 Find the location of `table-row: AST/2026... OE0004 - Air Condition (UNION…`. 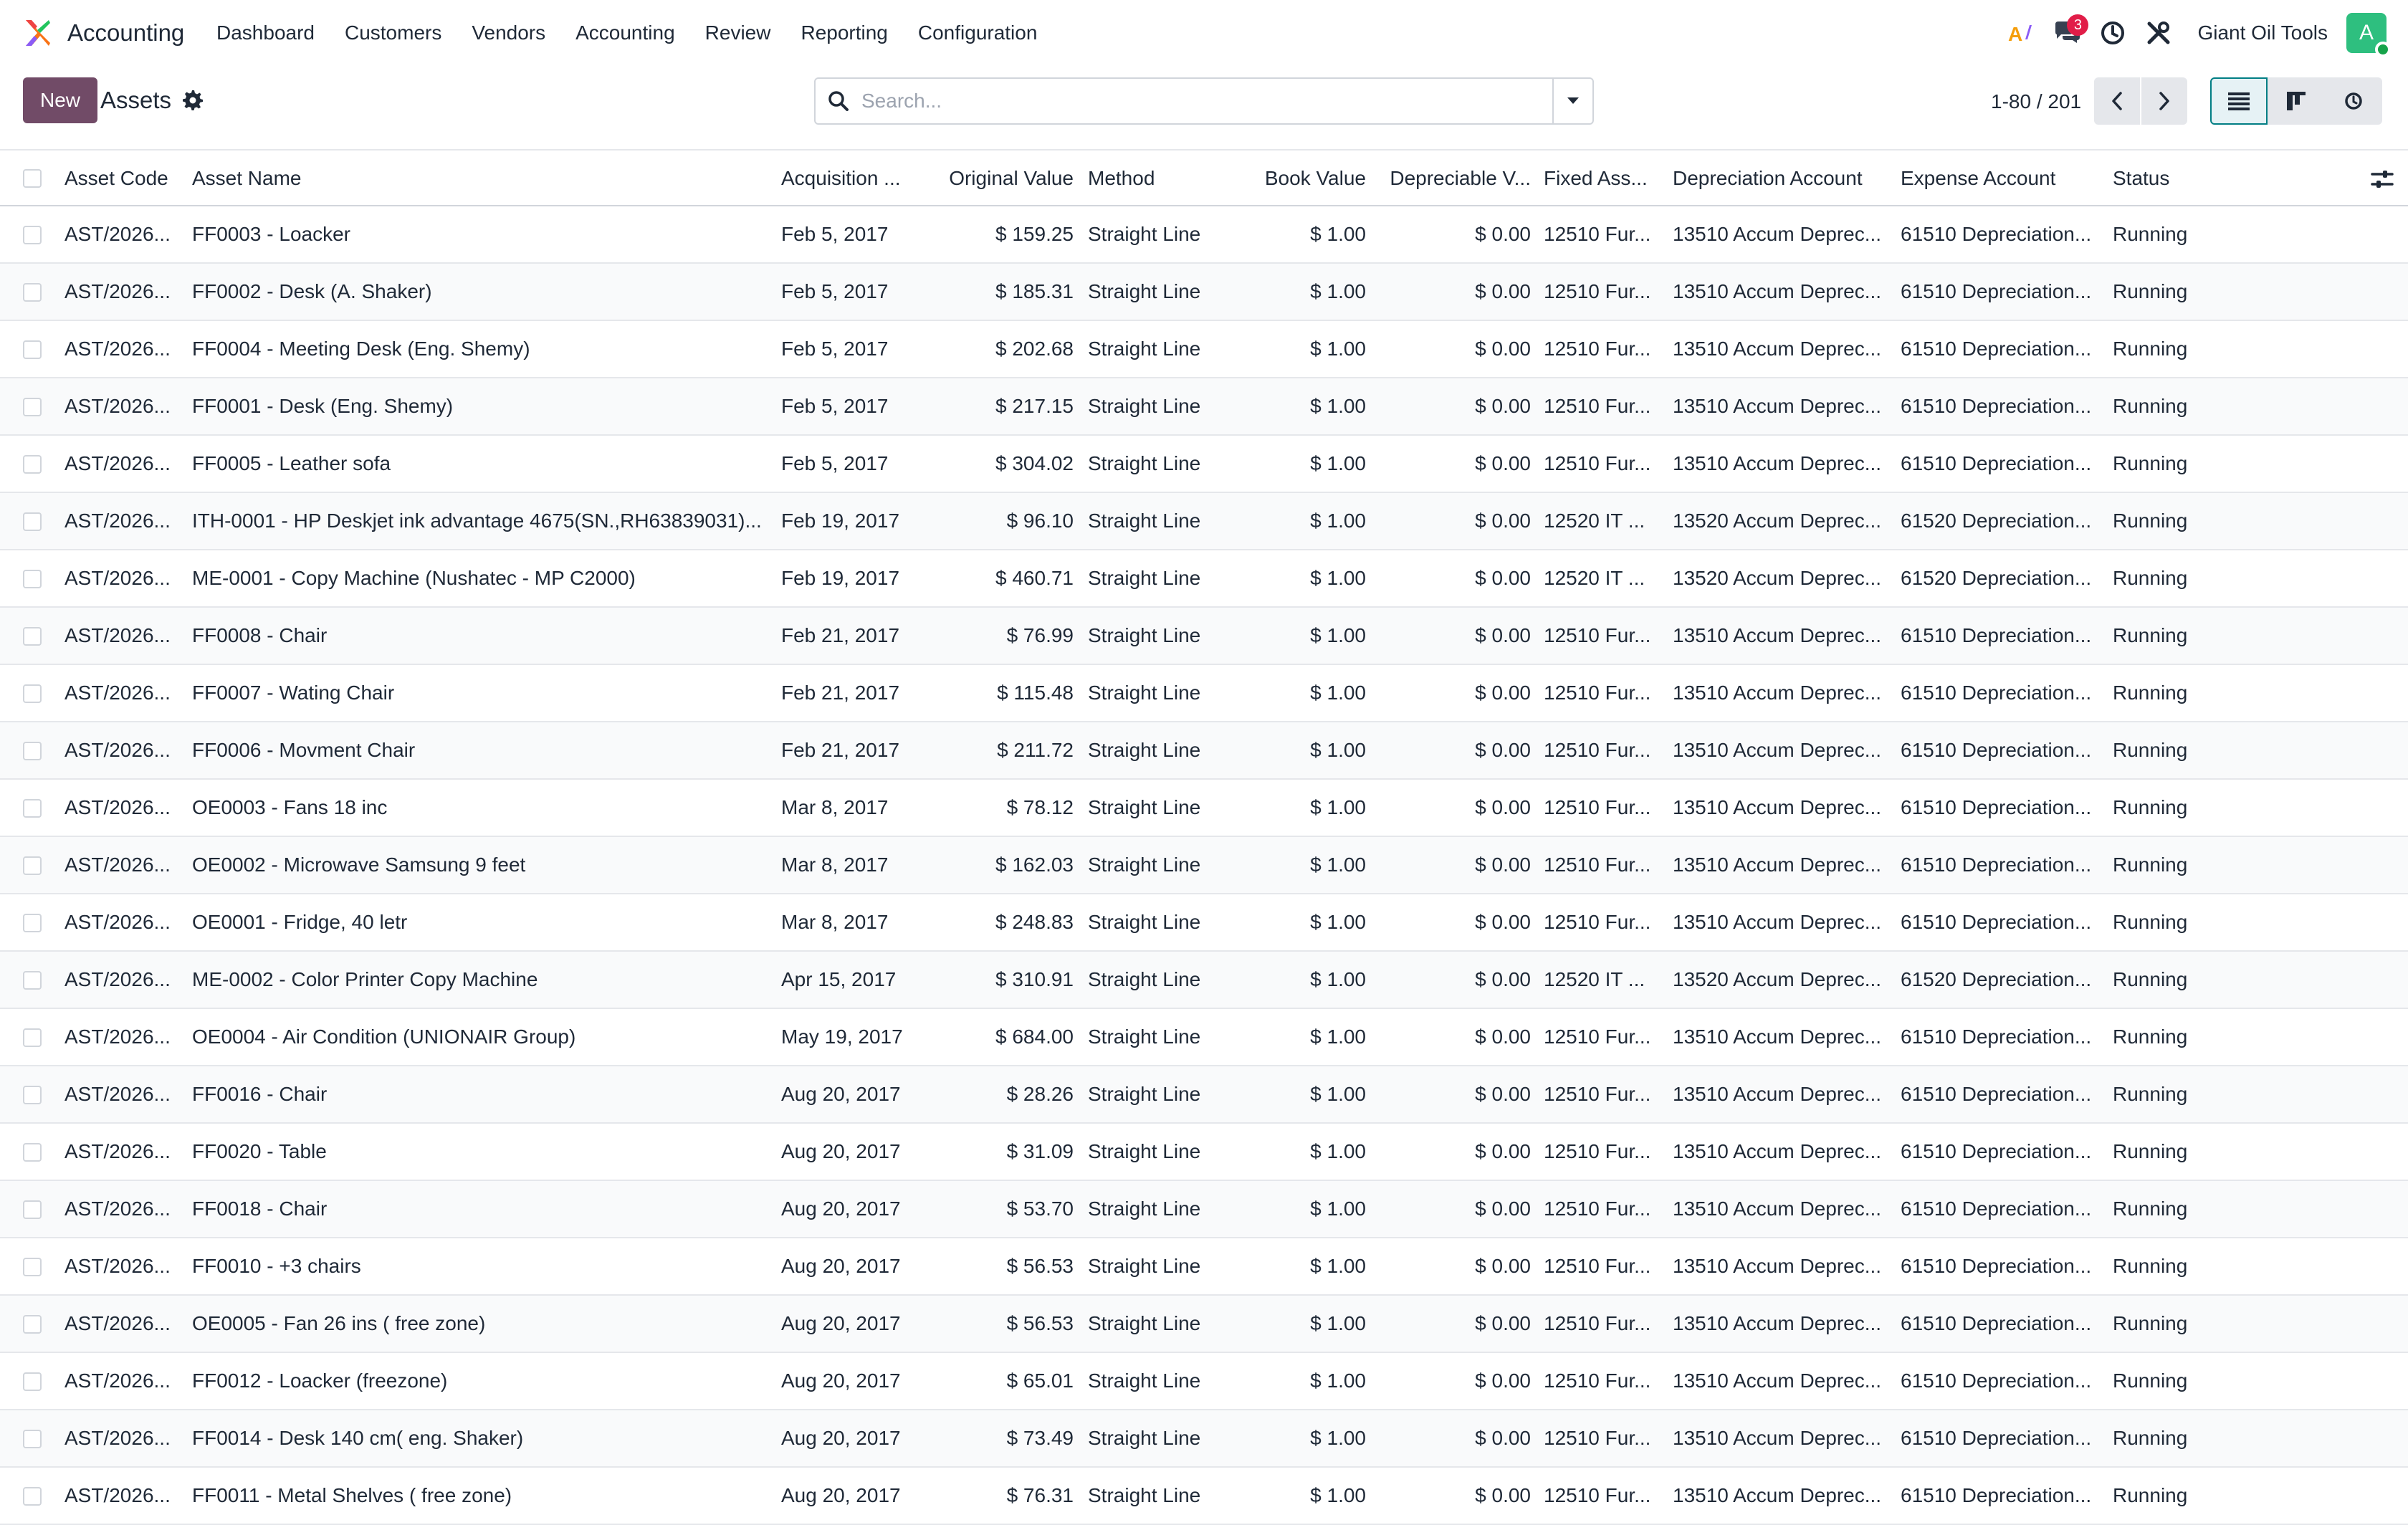

table-row: AST/2026... OE0004 - Air Condition (UNION… is located at coordinates (1204, 1037).